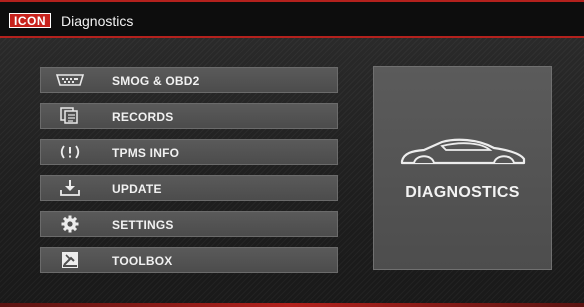  Describe the element at coordinates (189, 260) in the screenshot. I see `menu-item-toolbox: TOOLBOX` at that location.